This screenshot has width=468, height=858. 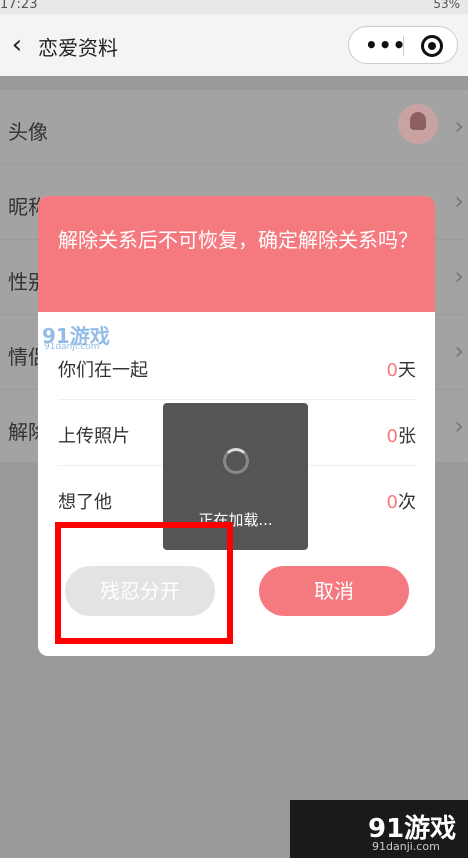 I want to click on dialog-header: 解除关系后不可恢复，确定解除关系吗？, so click(x=236, y=254).